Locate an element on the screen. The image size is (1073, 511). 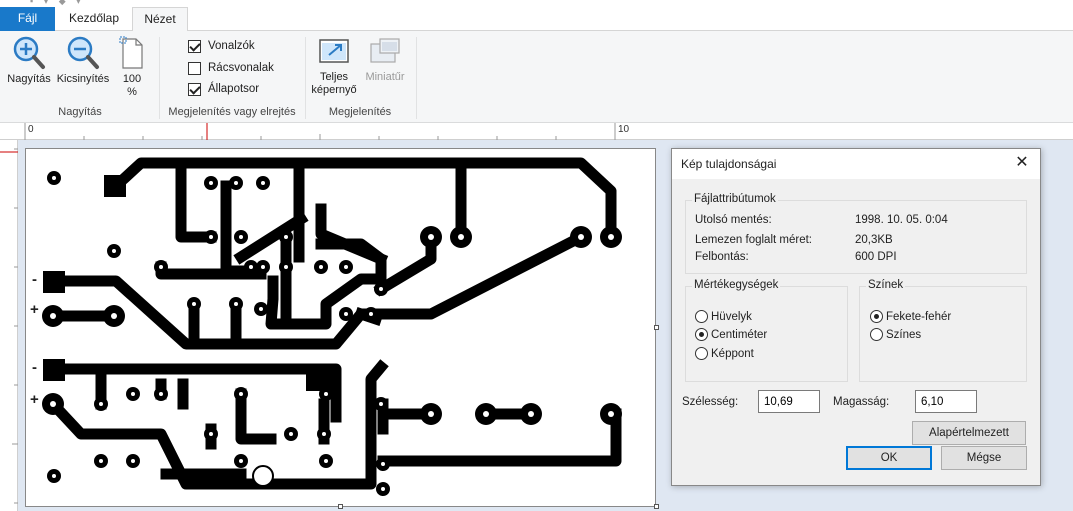
zoom-100-button: 100 % is located at coordinates (132, 67).